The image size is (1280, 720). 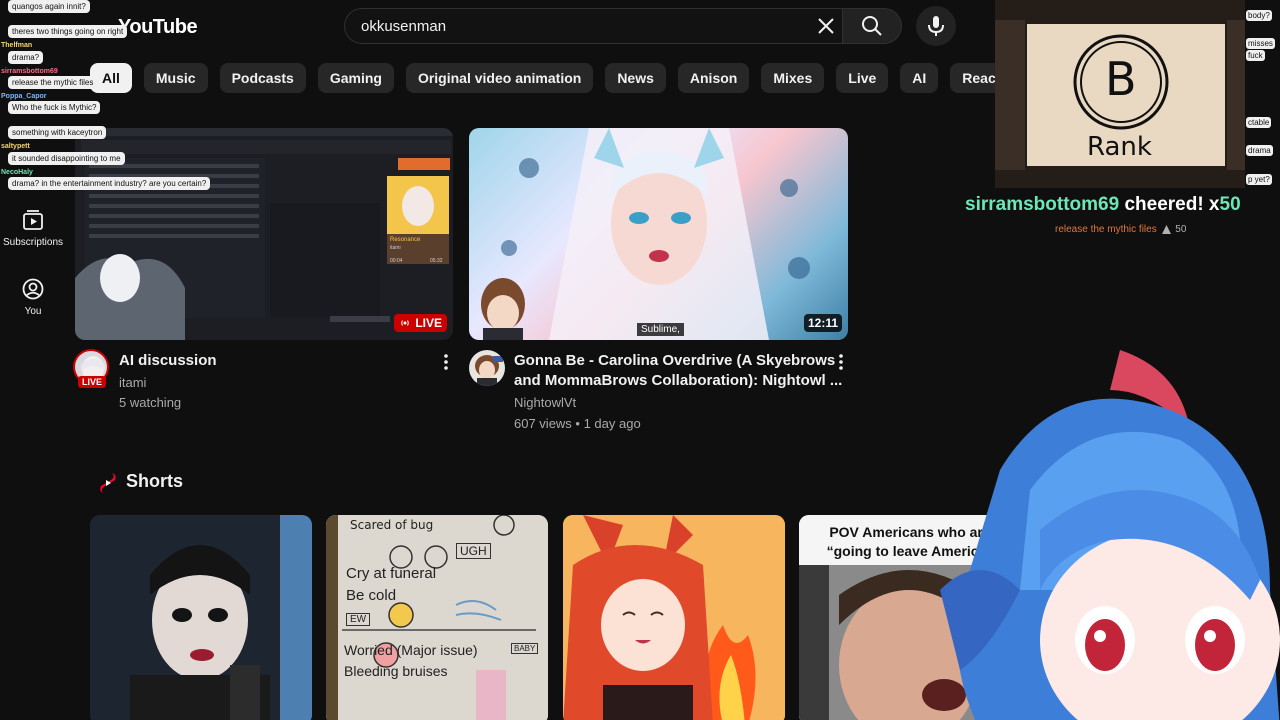 I want to click on microphone-icon, so click(x=936, y=26).